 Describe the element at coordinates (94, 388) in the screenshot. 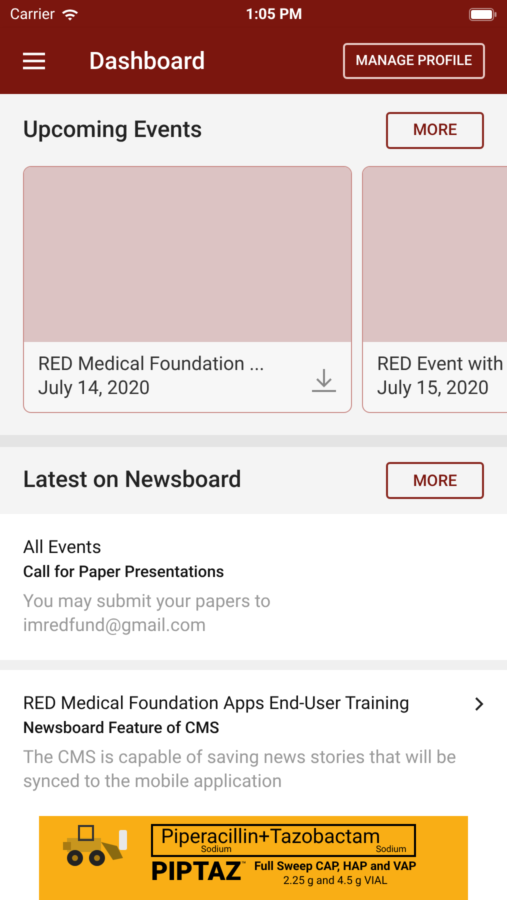

I see `event-date: July 14, 2020` at that location.